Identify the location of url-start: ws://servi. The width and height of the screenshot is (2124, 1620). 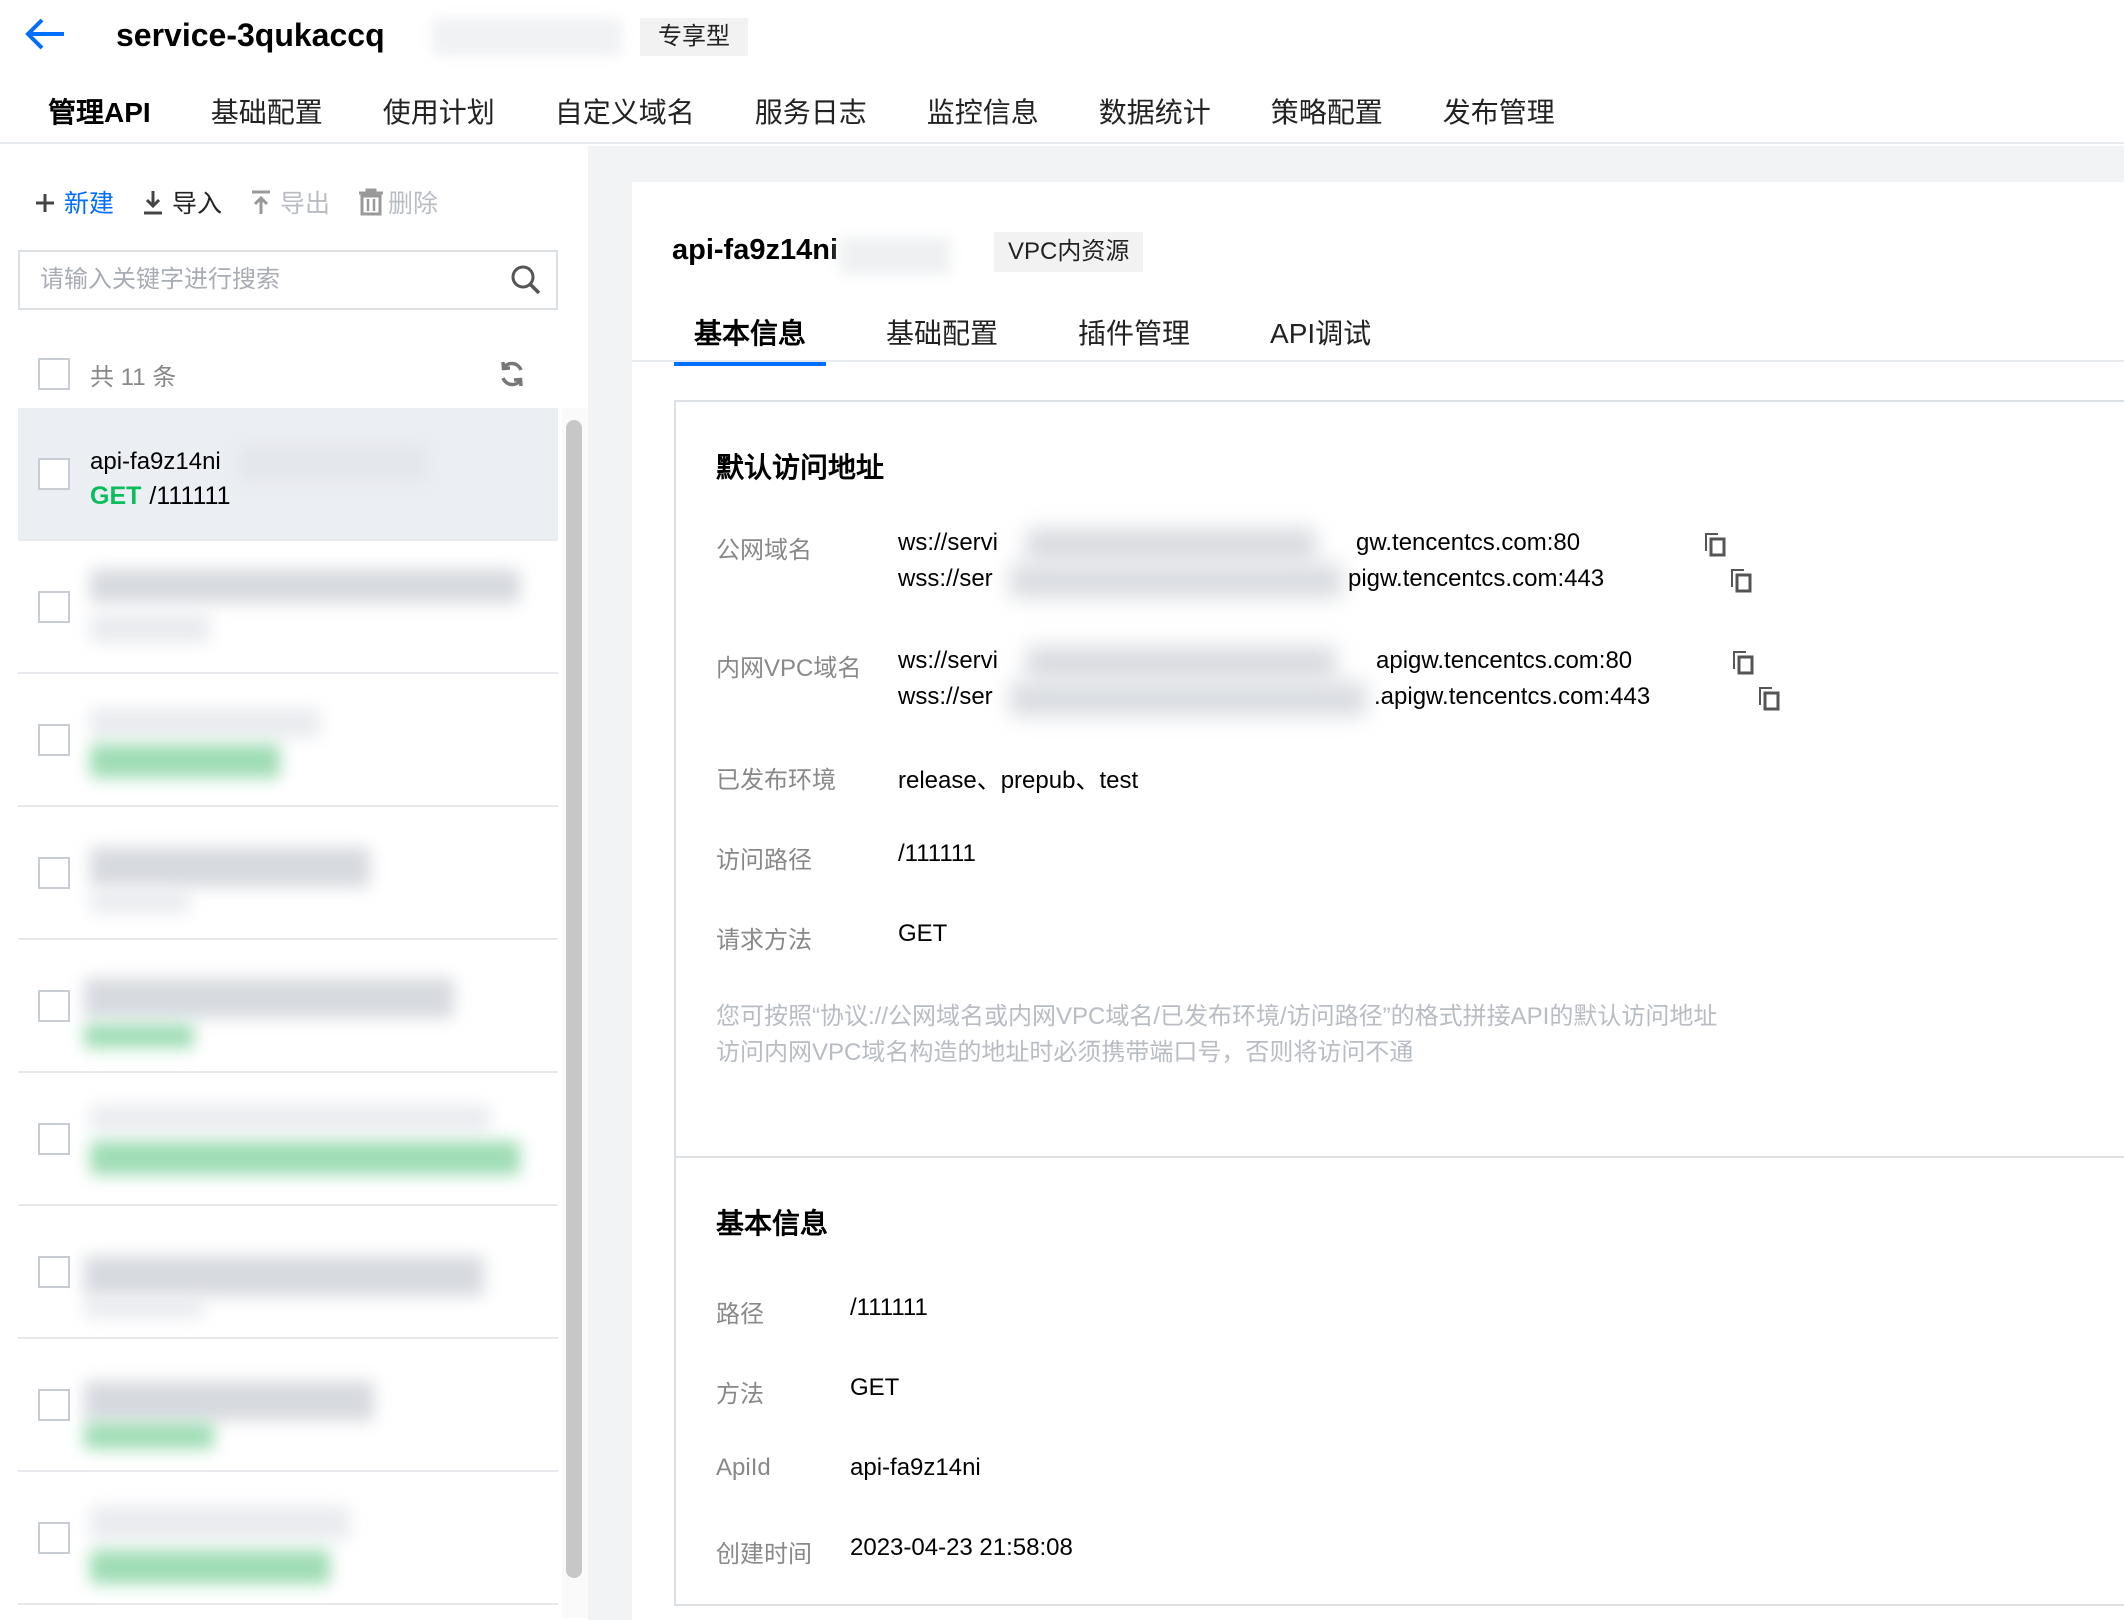
(948, 660).